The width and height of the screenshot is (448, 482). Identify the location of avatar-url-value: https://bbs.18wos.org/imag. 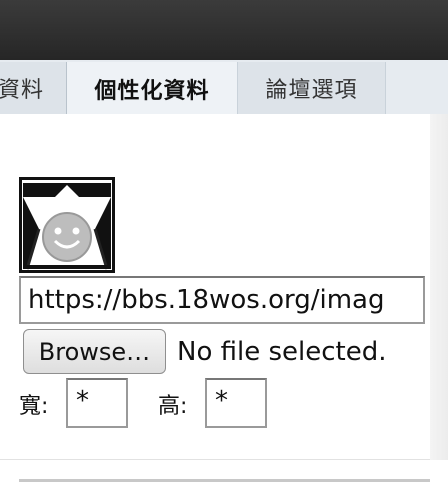
(206, 300).